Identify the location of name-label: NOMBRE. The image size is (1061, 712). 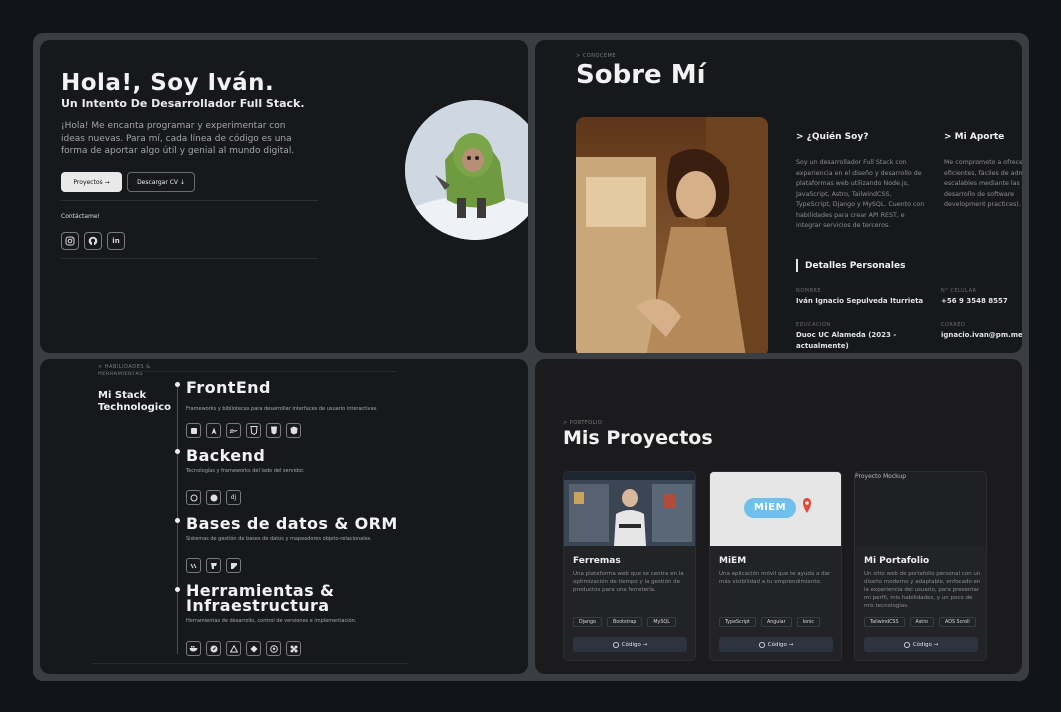
(809, 291).